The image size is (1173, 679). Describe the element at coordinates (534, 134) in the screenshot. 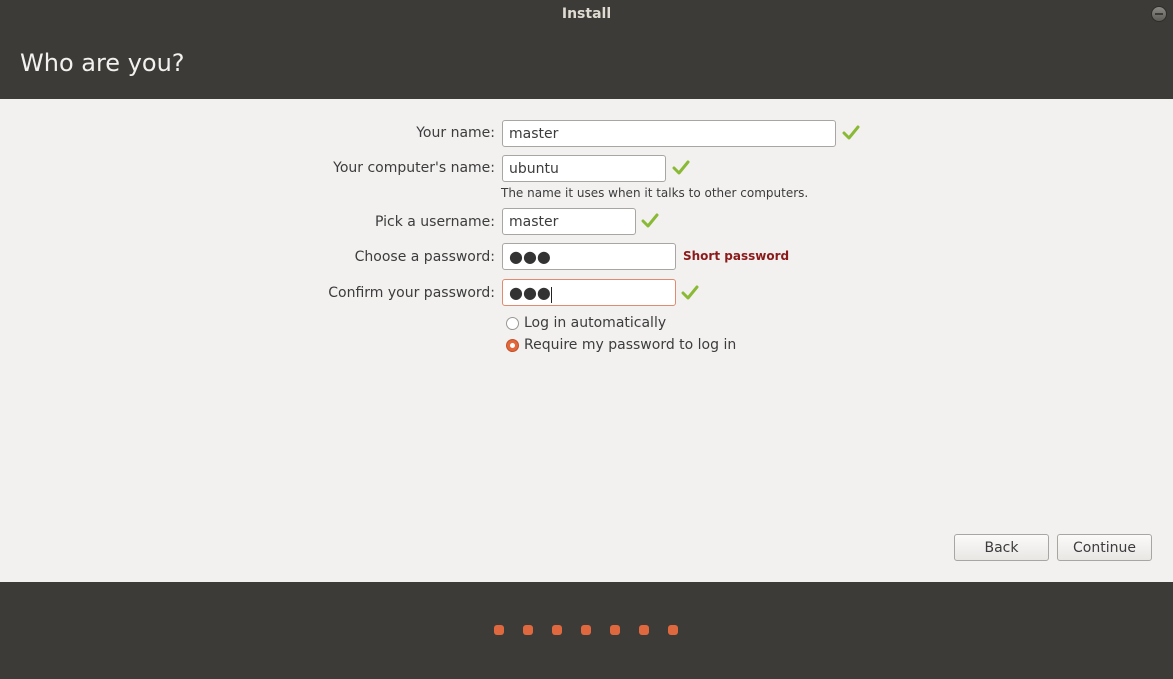

I see `name-value: master` at that location.